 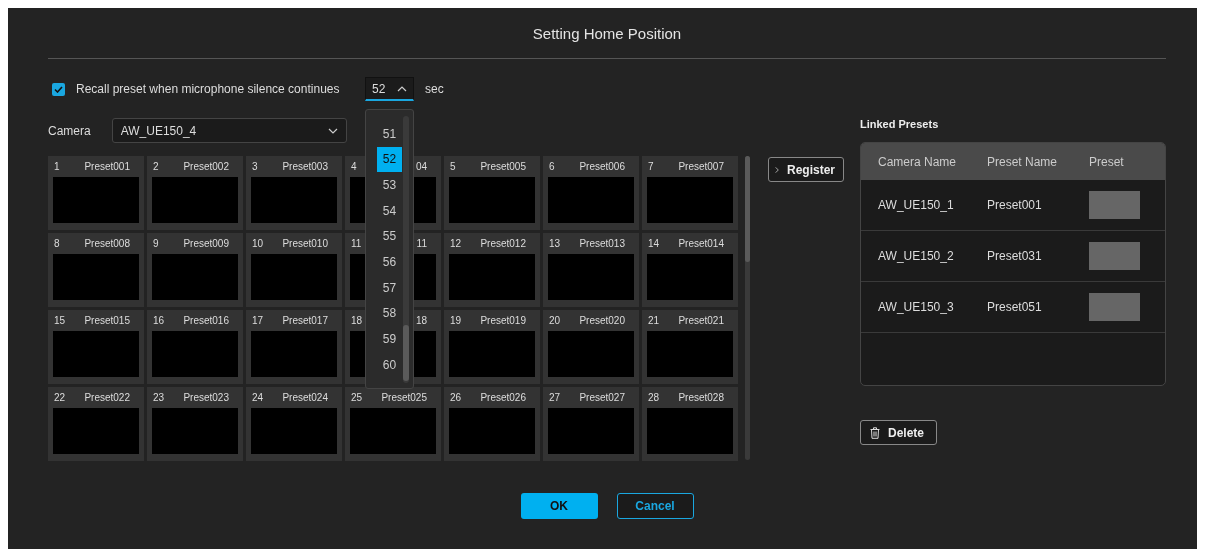 What do you see at coordinates (107, 397) in the screenshot?
I see `preset-name: Preset022` at bounding box center [107, 397].